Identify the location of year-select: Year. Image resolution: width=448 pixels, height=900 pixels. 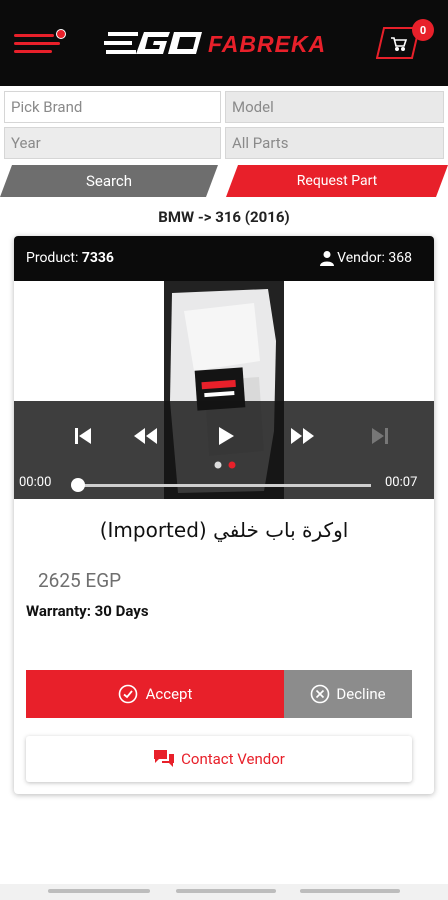
(112, 143).